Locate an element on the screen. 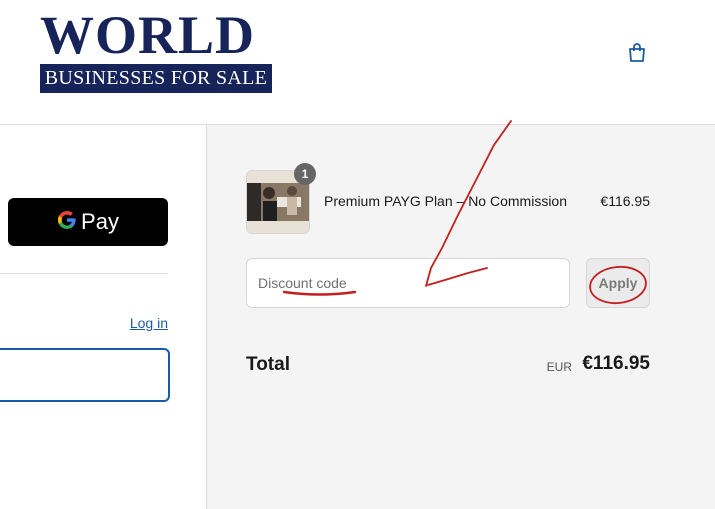 The height and width of the screenshot is (509, 715). apply-discount-button: Apply is located at coordinates (618, 283).